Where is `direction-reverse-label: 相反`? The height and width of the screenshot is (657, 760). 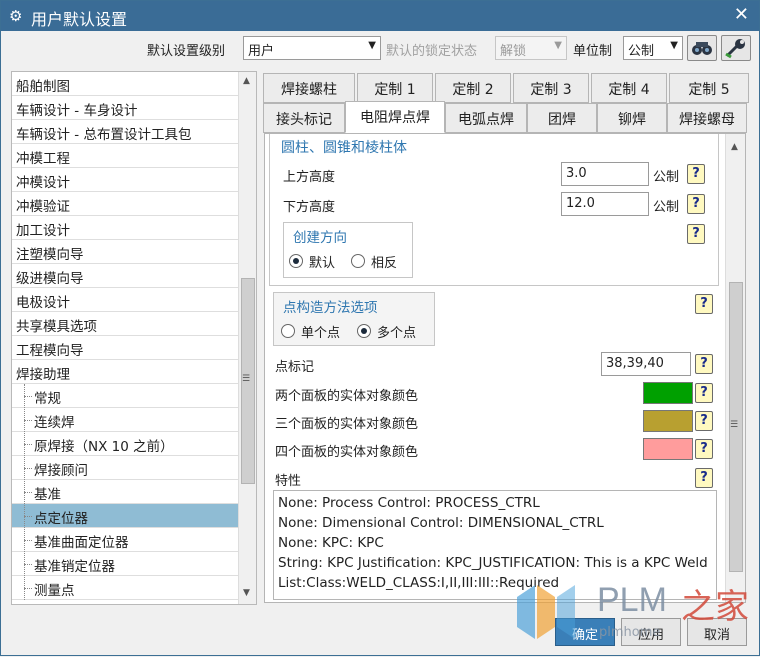
direction-reverse-label: 相反 is located at coordinates (384, 263).